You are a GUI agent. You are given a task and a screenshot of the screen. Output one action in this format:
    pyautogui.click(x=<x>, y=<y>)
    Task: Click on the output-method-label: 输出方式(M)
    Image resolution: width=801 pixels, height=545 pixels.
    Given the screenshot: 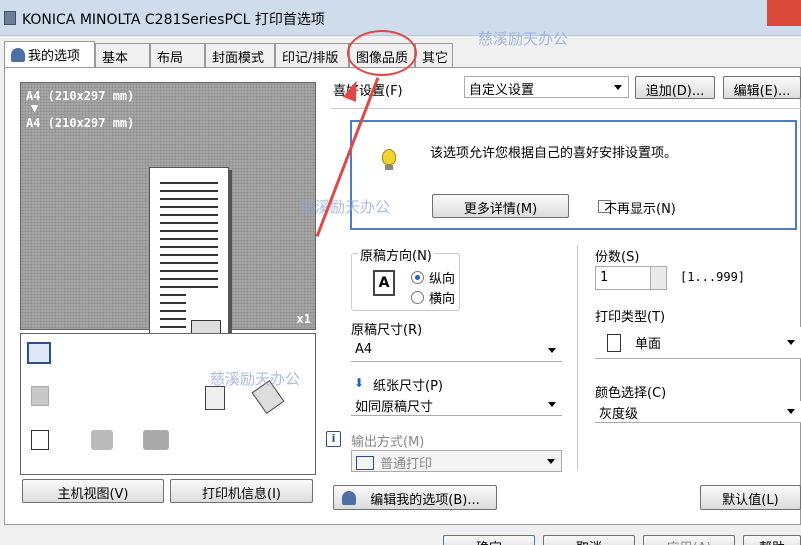 What is the action you would take?
    pyautogui.click(x=388, y=442)
    